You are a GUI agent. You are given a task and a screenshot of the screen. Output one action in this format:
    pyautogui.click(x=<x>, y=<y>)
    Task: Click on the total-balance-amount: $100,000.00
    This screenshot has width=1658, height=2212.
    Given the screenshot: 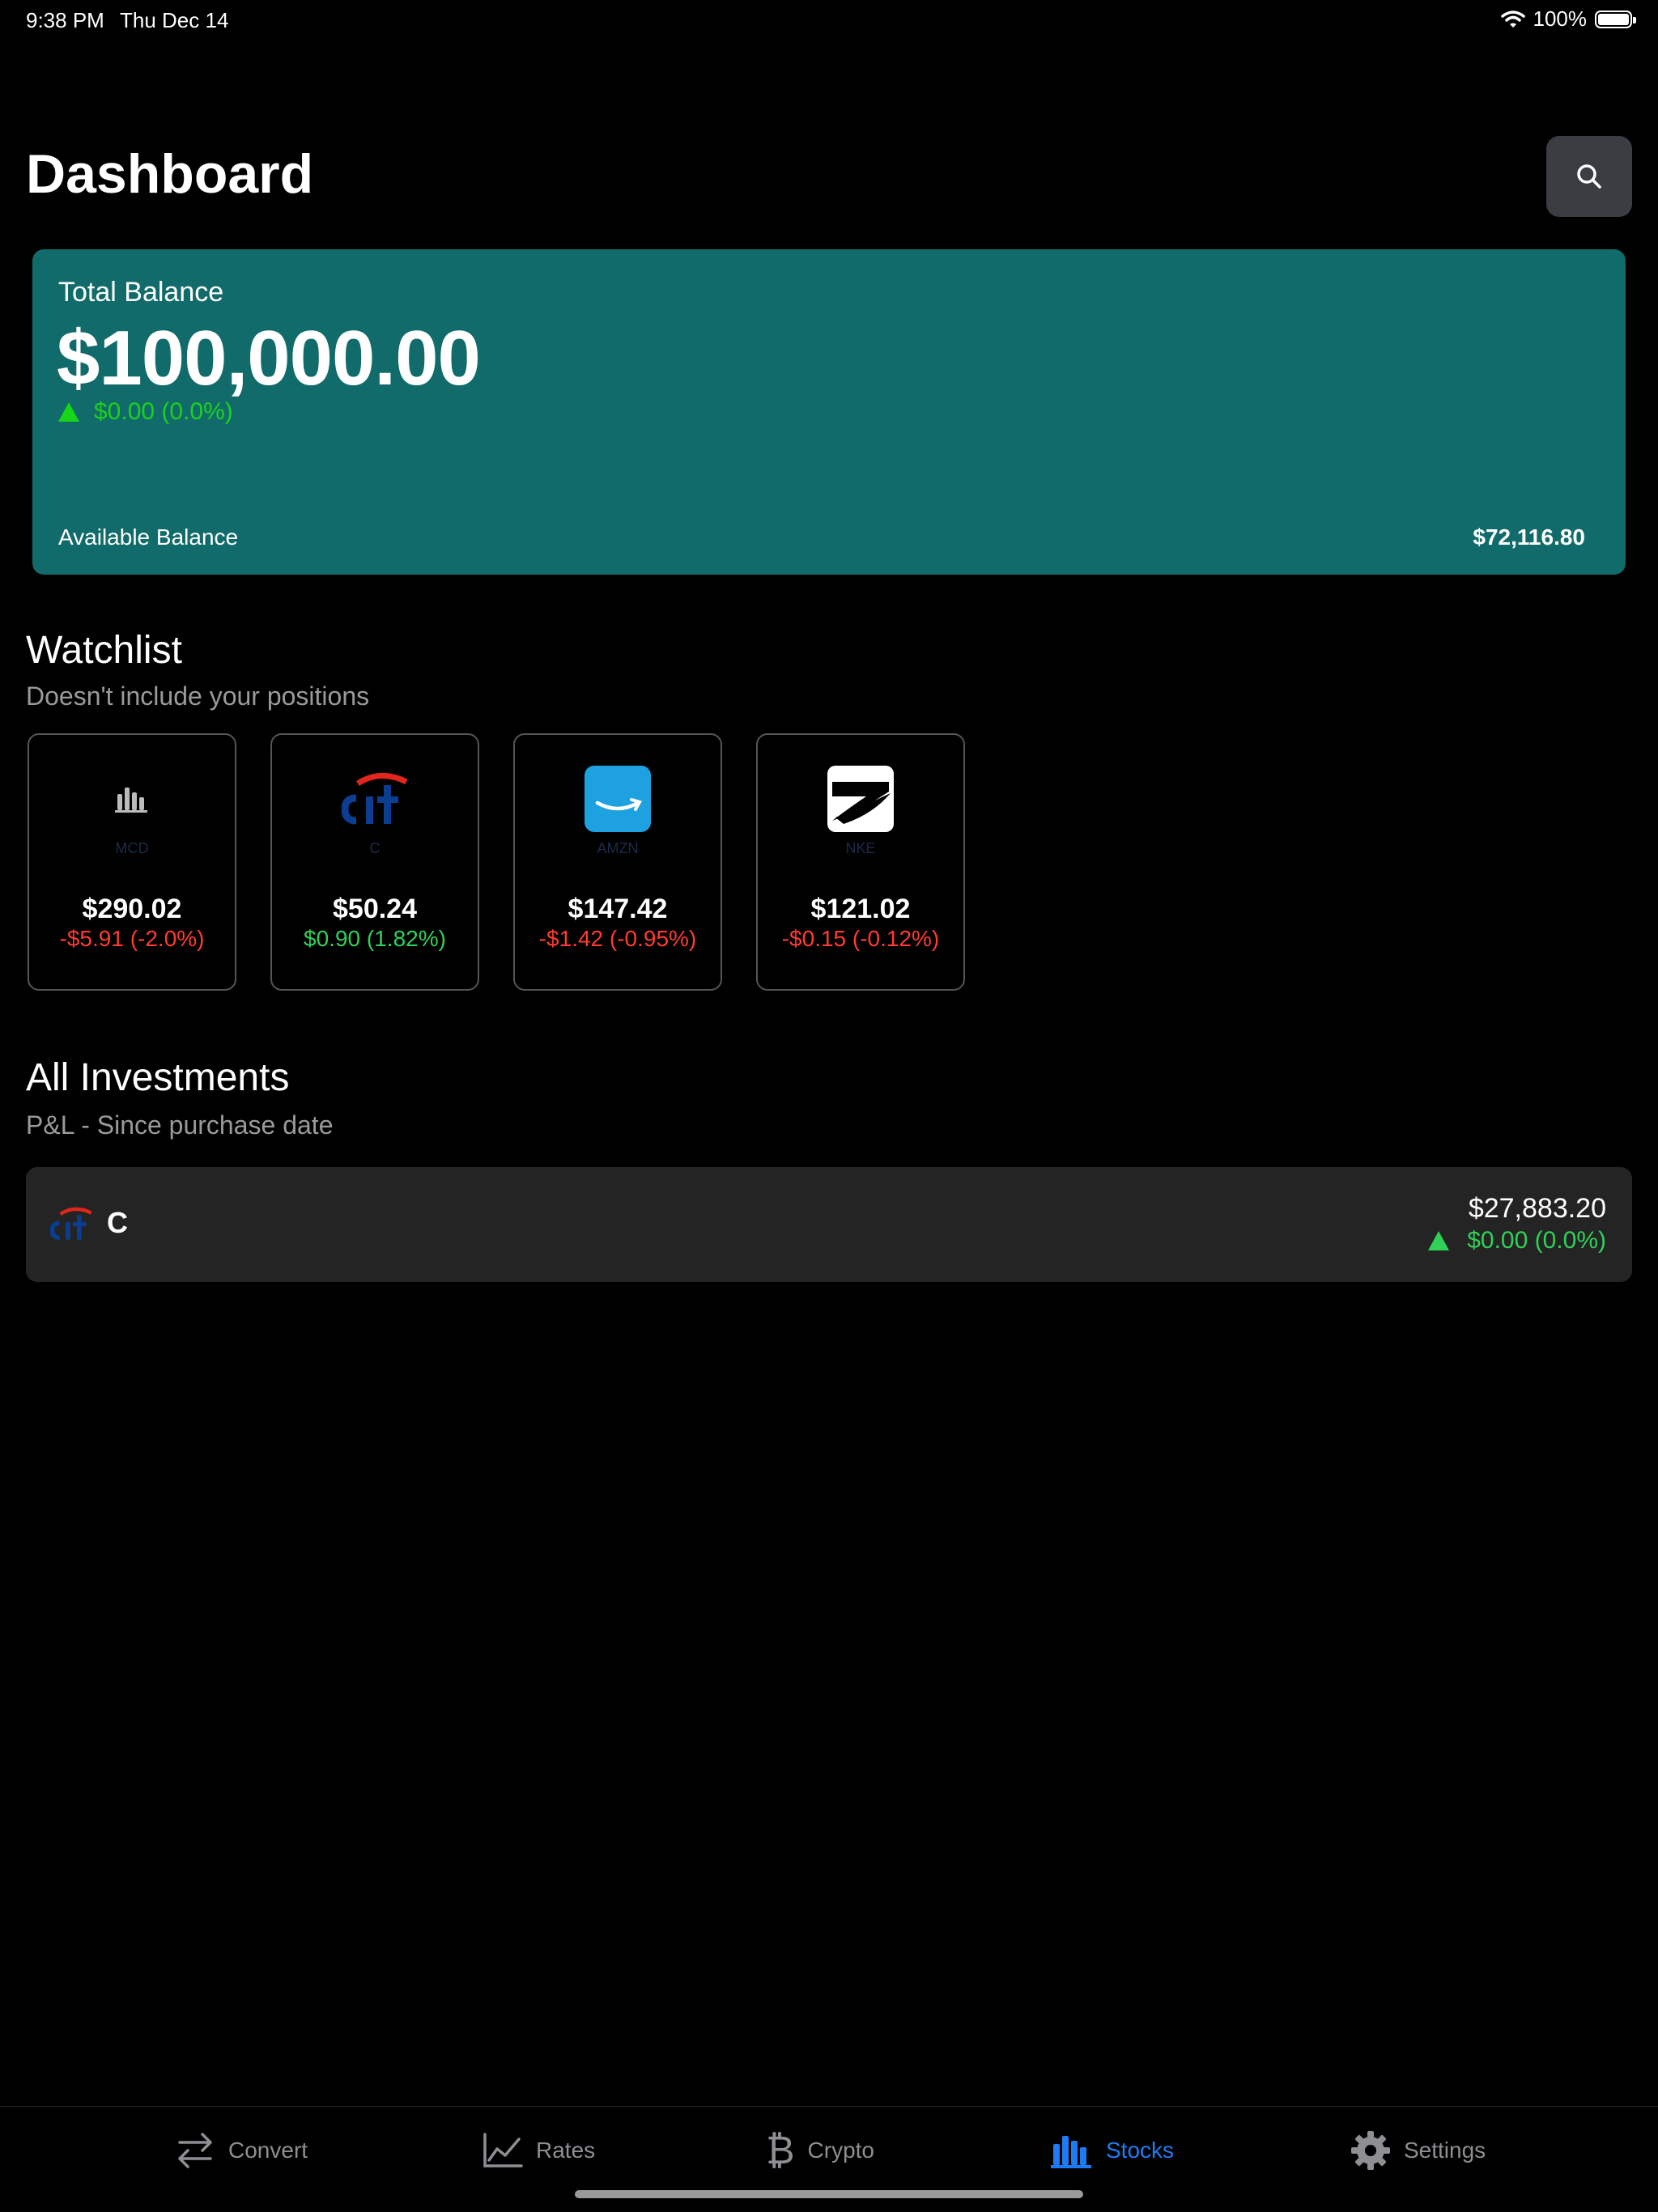 What is the action you would take?
    pyautogui.click(x=269, y=358)
    